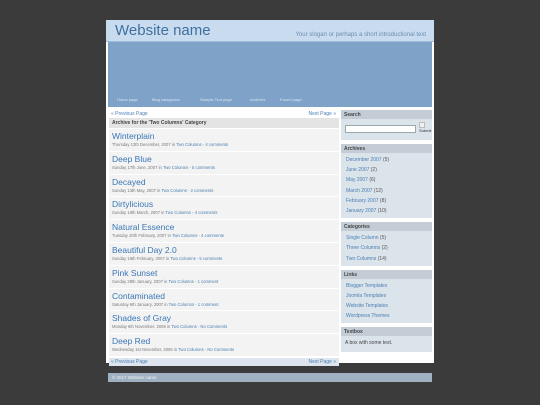  I want to click on category-link: Single Column (5), so click(387, 238).